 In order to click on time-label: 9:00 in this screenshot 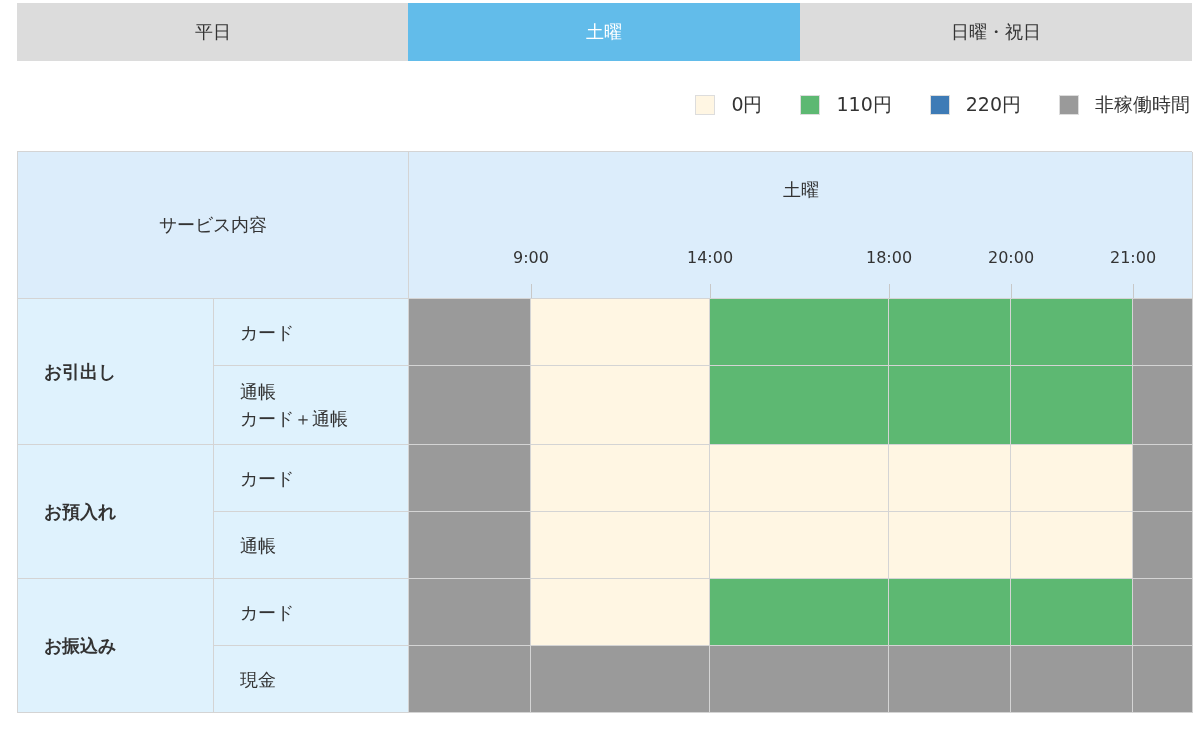, I will do `click(531, 257)`.